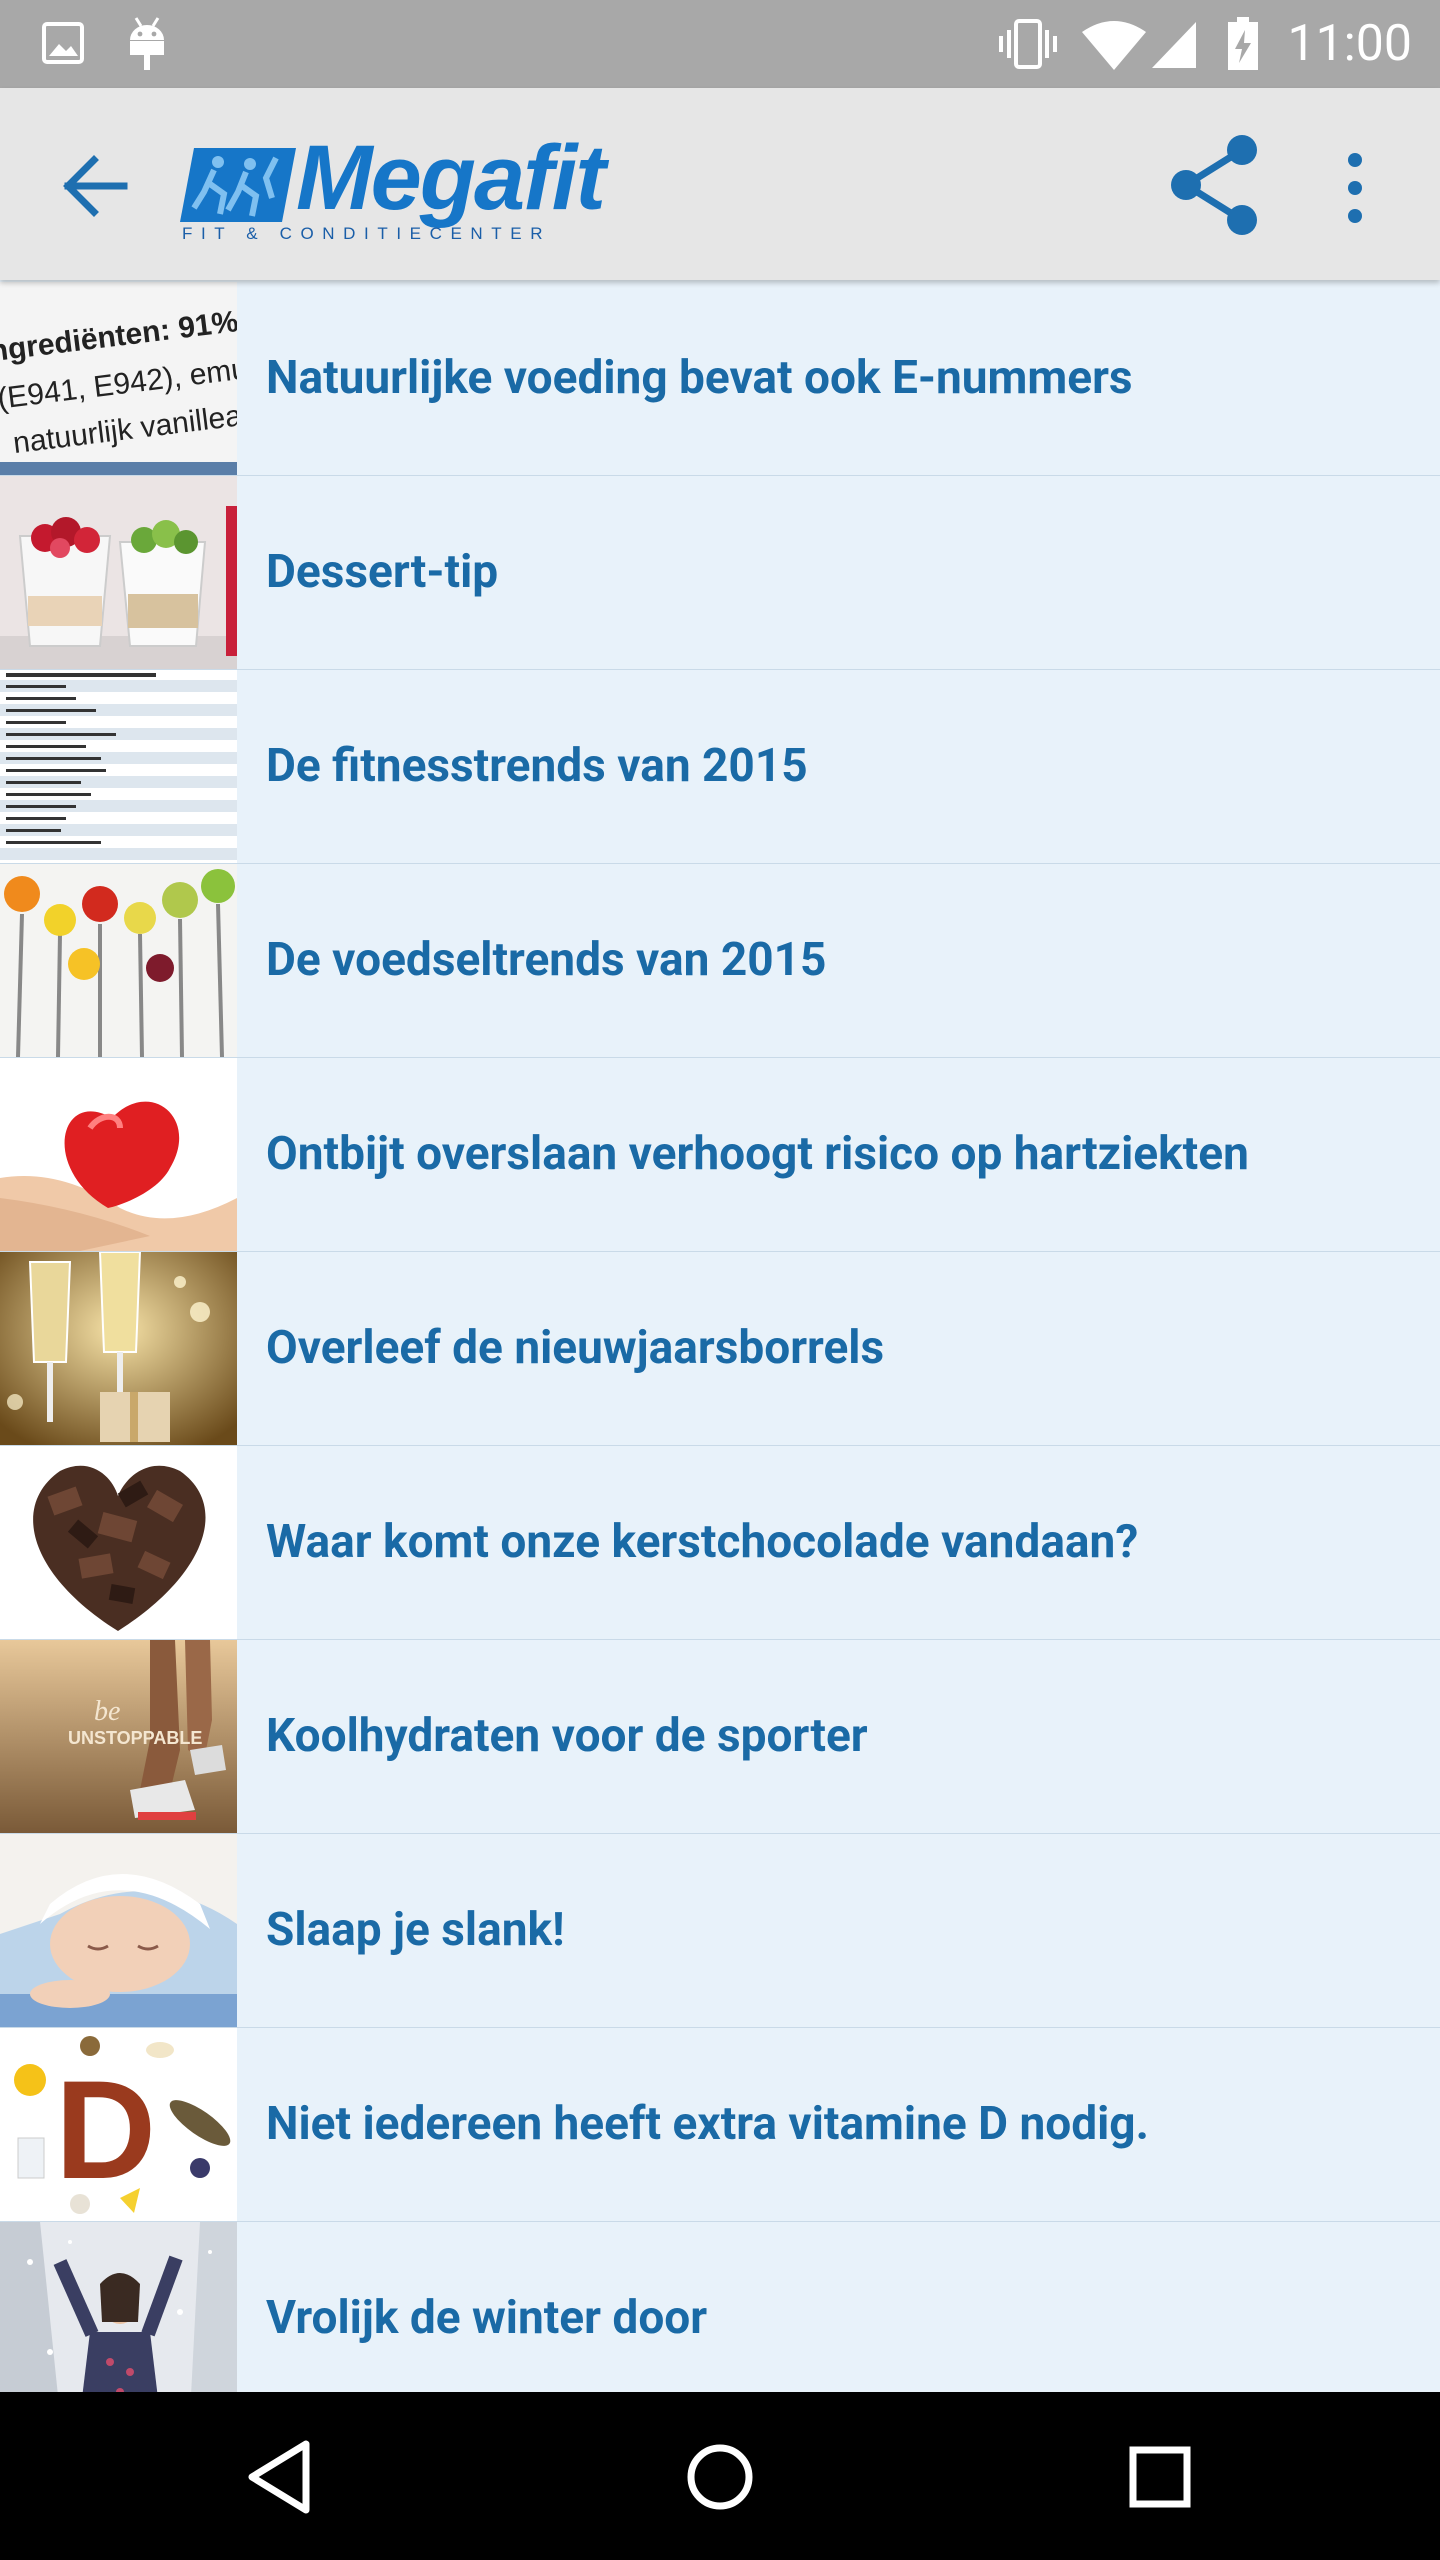 The image size is (1440, 2560). What do you see at coordinates (702, 1542) in the screenshot?
I see `article-title: Waar komt onze kerstchocolade vandaan?` at bounding box center [702, 1542].